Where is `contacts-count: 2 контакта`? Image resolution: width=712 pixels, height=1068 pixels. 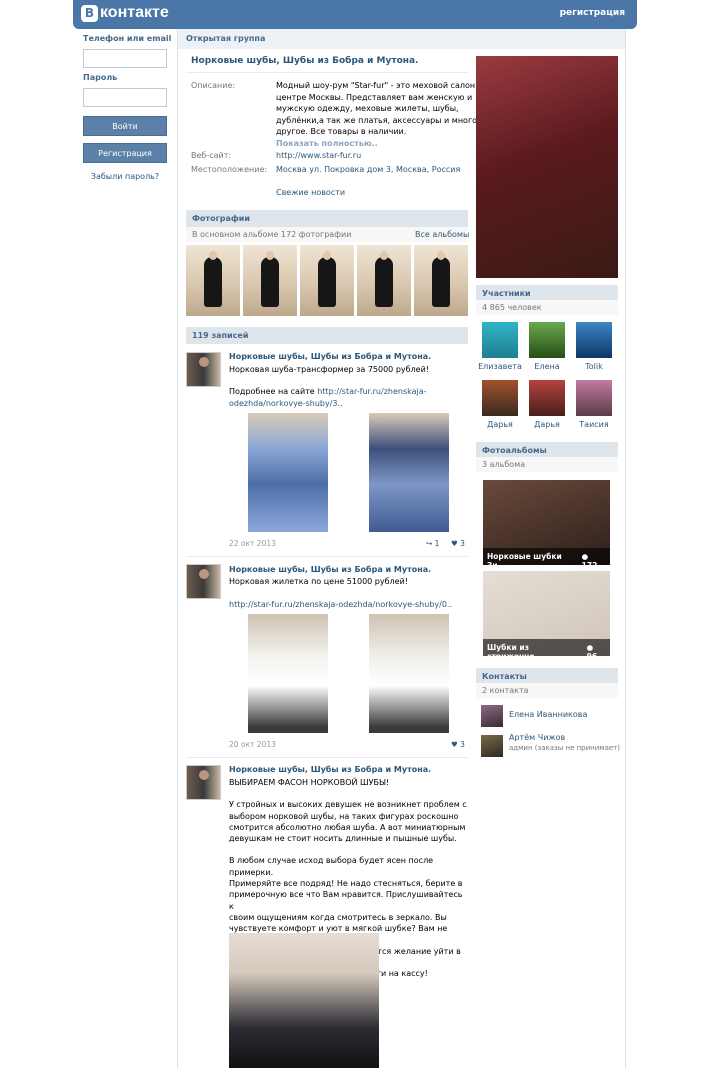
contacts-count: 2 контакта is located at coordinates (547, 690).